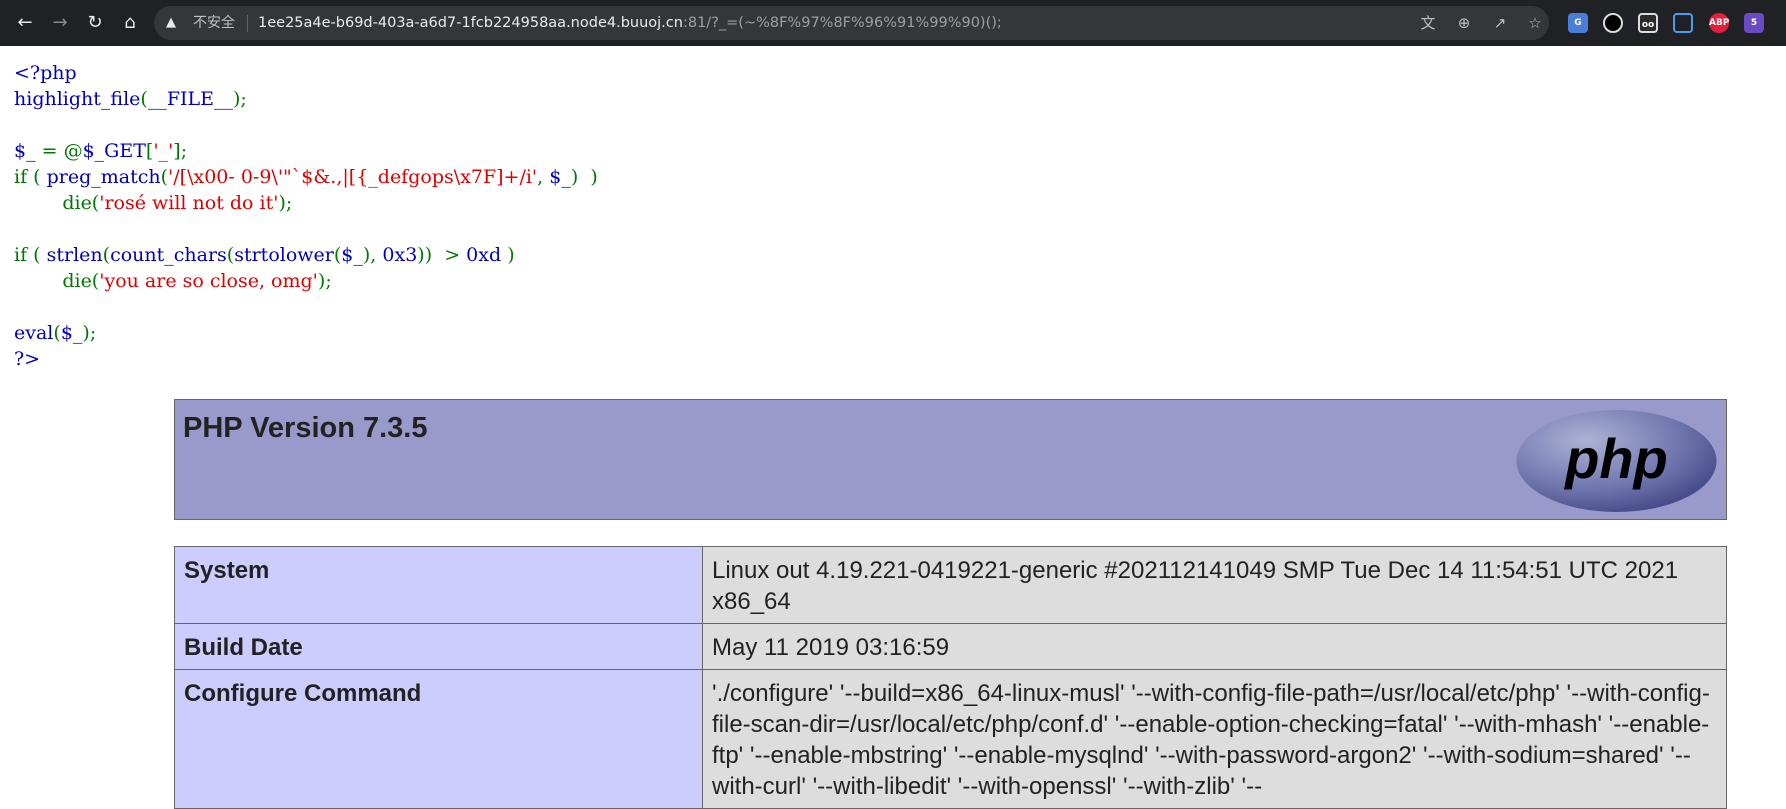 This screenshot has width=1786, height=809. Describe the element at coordinates (114, 151) in the screenshot. I see `code-var: $_GET` at that location.